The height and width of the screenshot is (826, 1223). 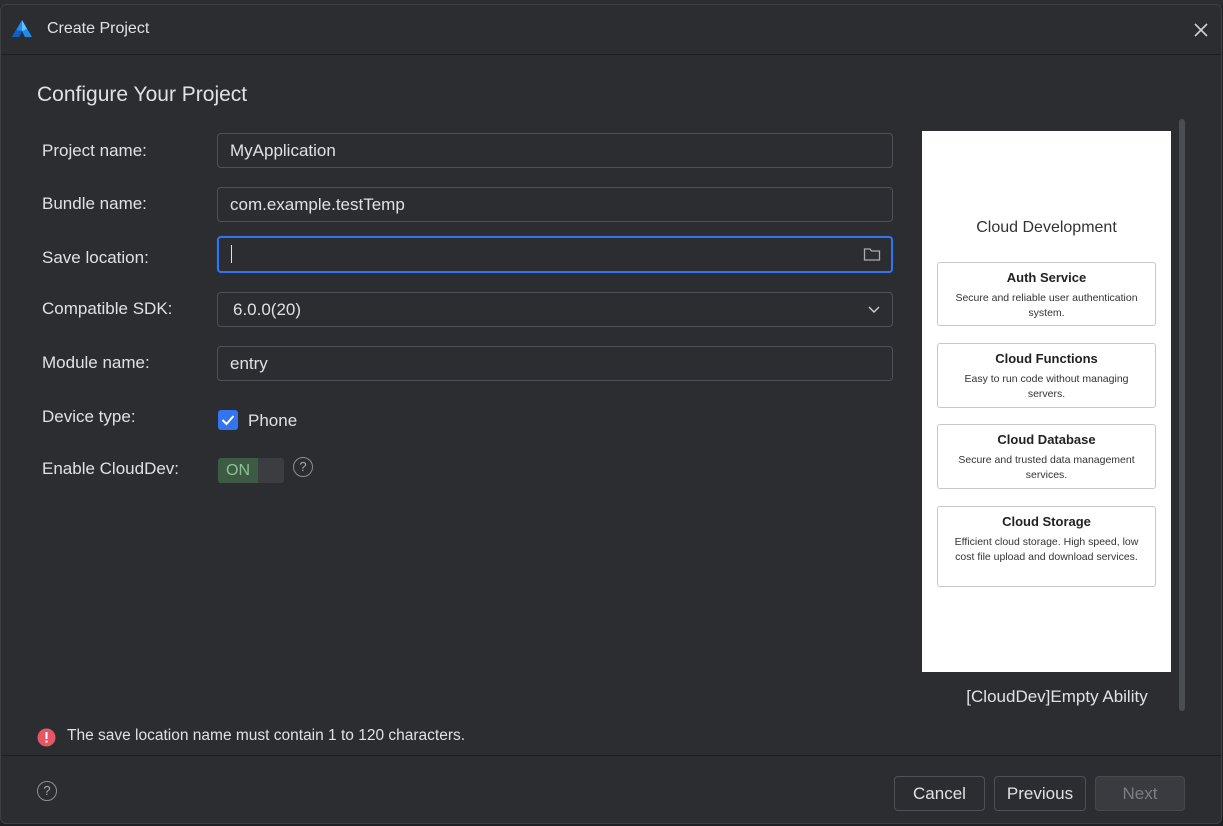 What do you see at coordinates (1046, 521) in the screenshot?
I see `card-title: Cloud Storage` at bounding box center [1046, 521].